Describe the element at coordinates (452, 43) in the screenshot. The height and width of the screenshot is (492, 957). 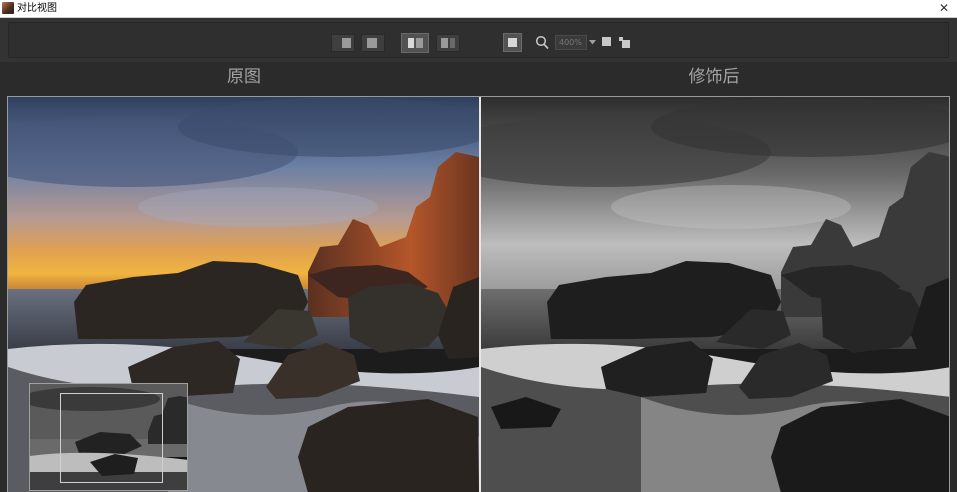
I see `swap-view-icon-right` at that location.